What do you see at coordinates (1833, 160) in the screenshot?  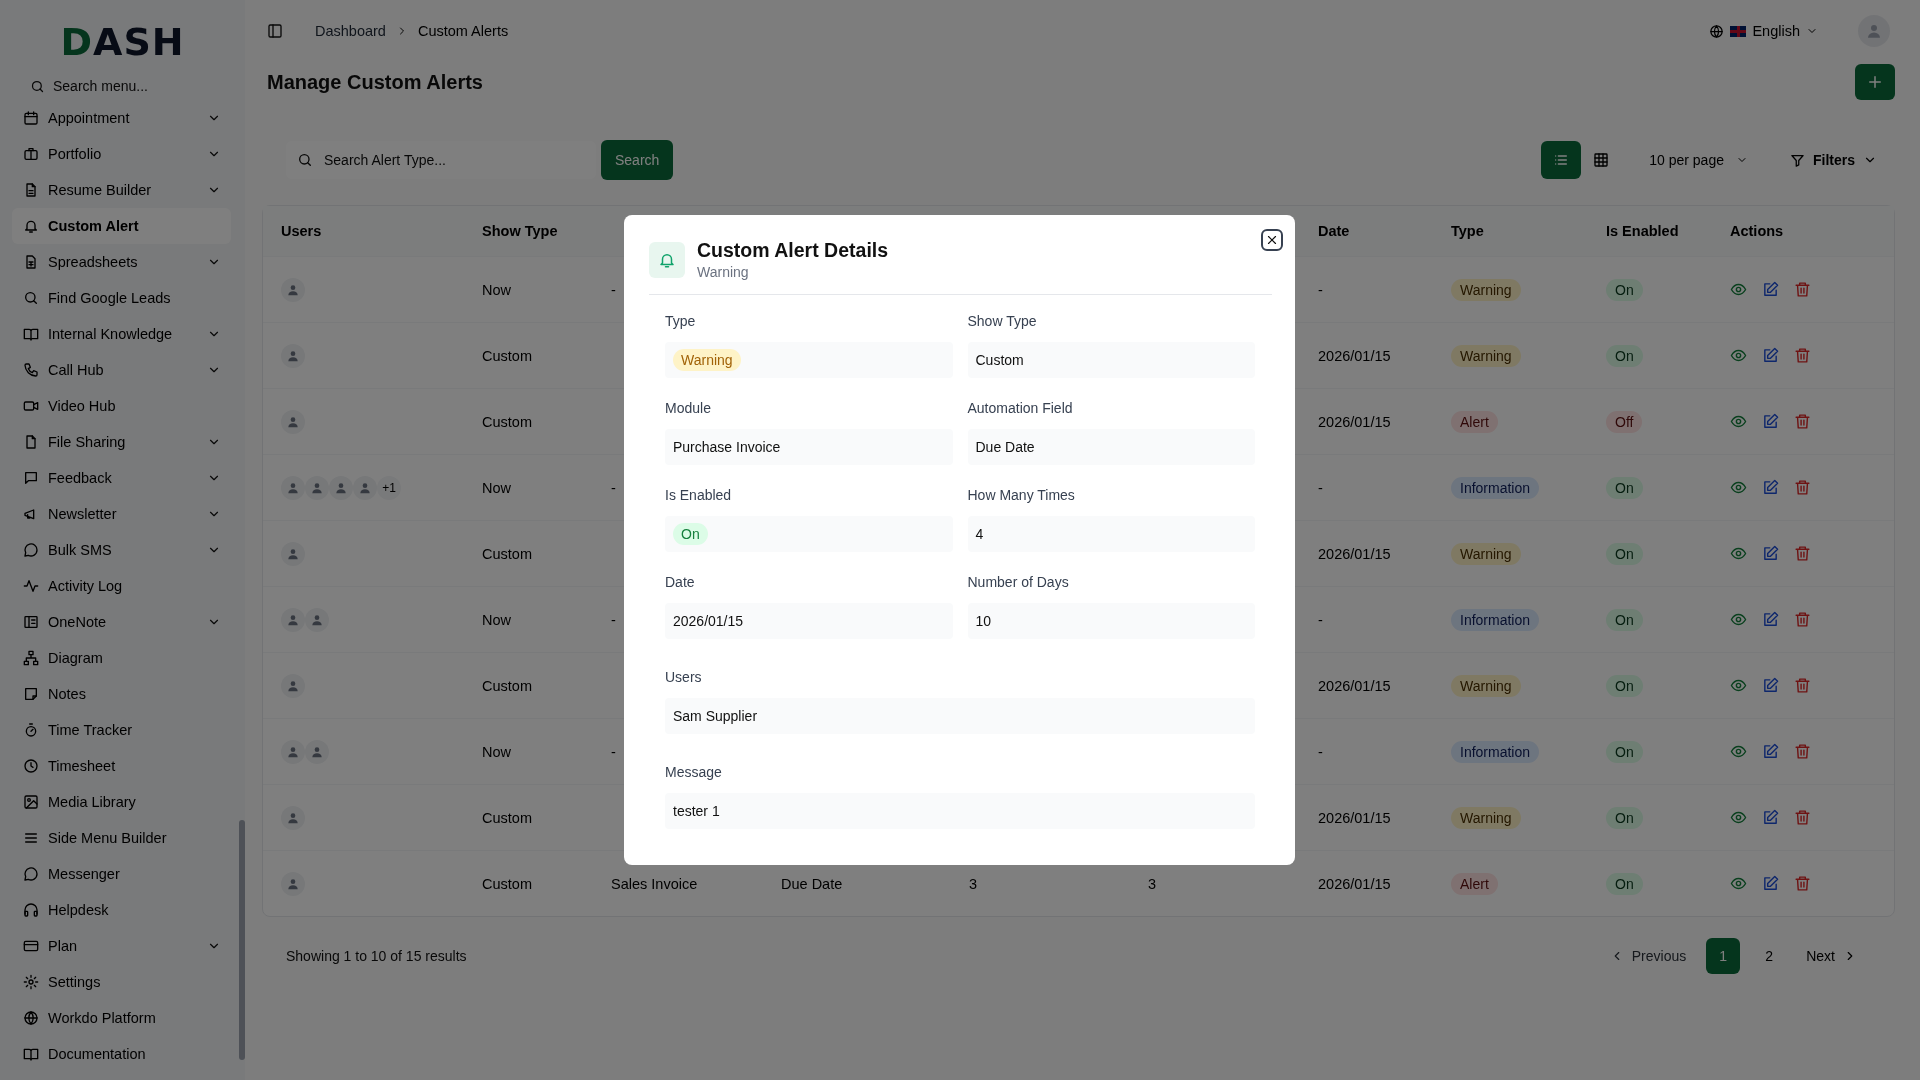 I see `filters-button: Filters` at bounding box center [1833, 160].